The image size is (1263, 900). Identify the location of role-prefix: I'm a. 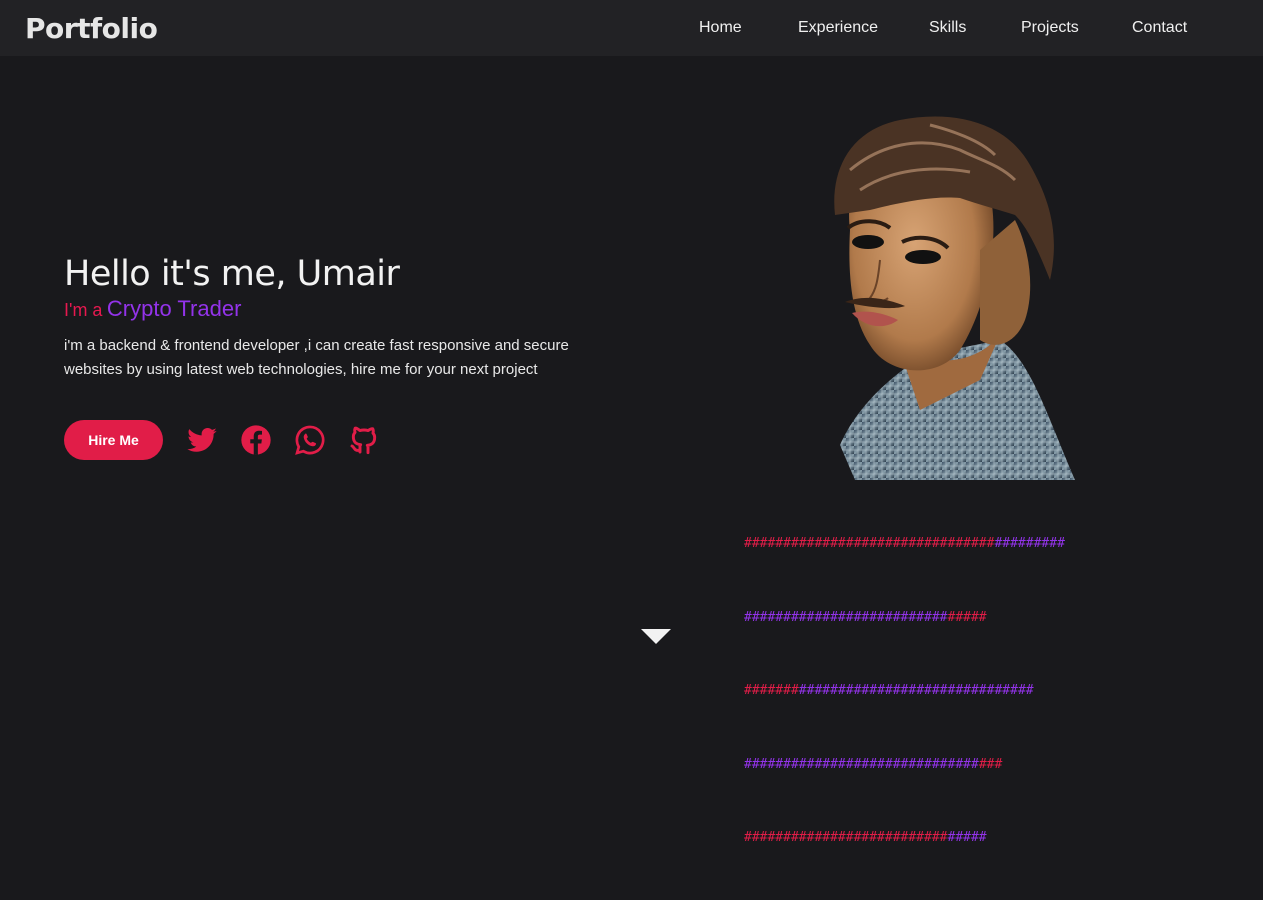
(83, 310).